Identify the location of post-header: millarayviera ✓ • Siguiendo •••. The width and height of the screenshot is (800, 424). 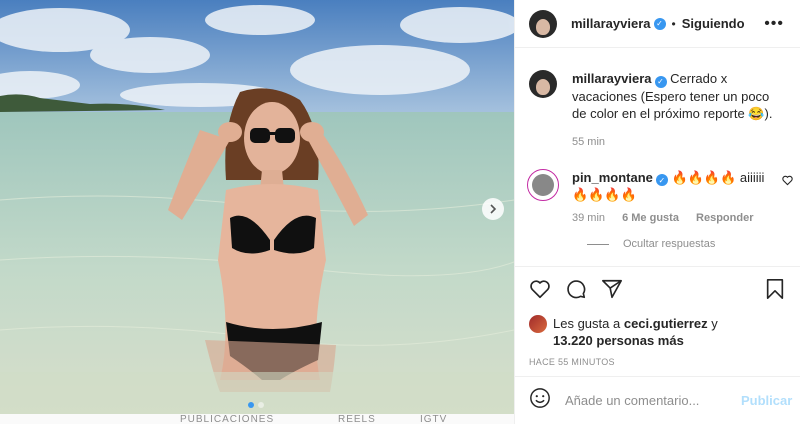
(657, 24).